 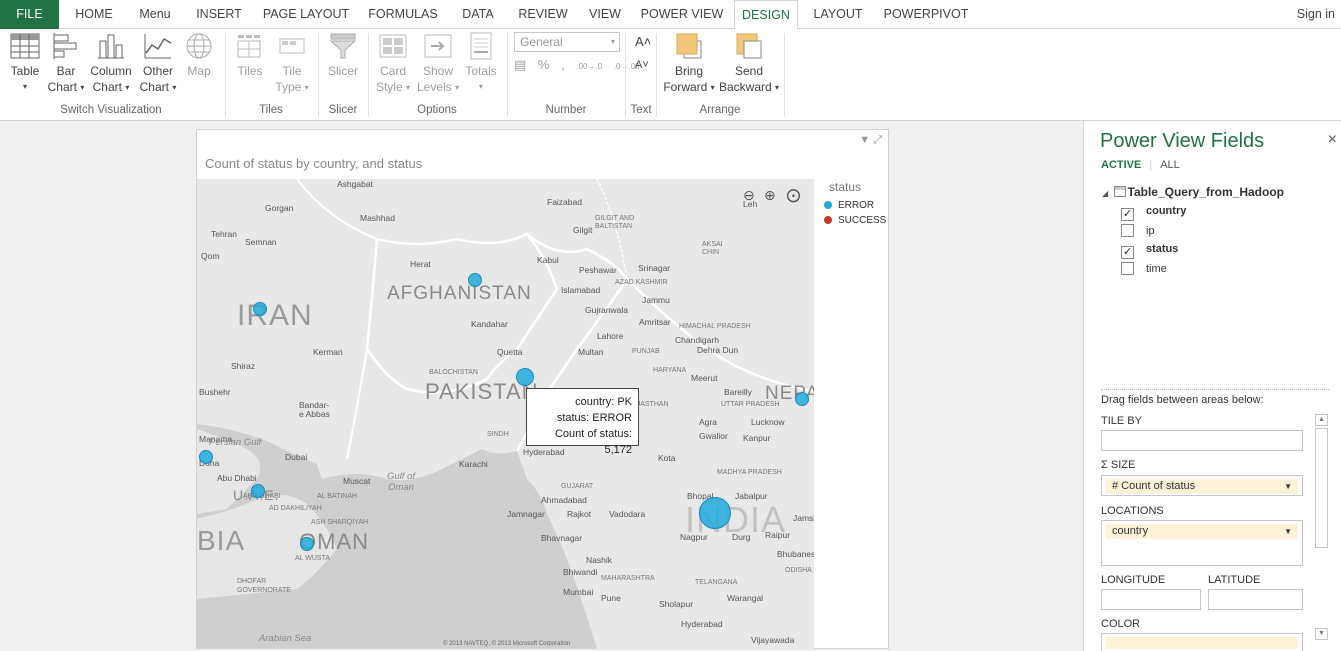 I want to click on tab-view: VIEW, so click(x=605, y=14).